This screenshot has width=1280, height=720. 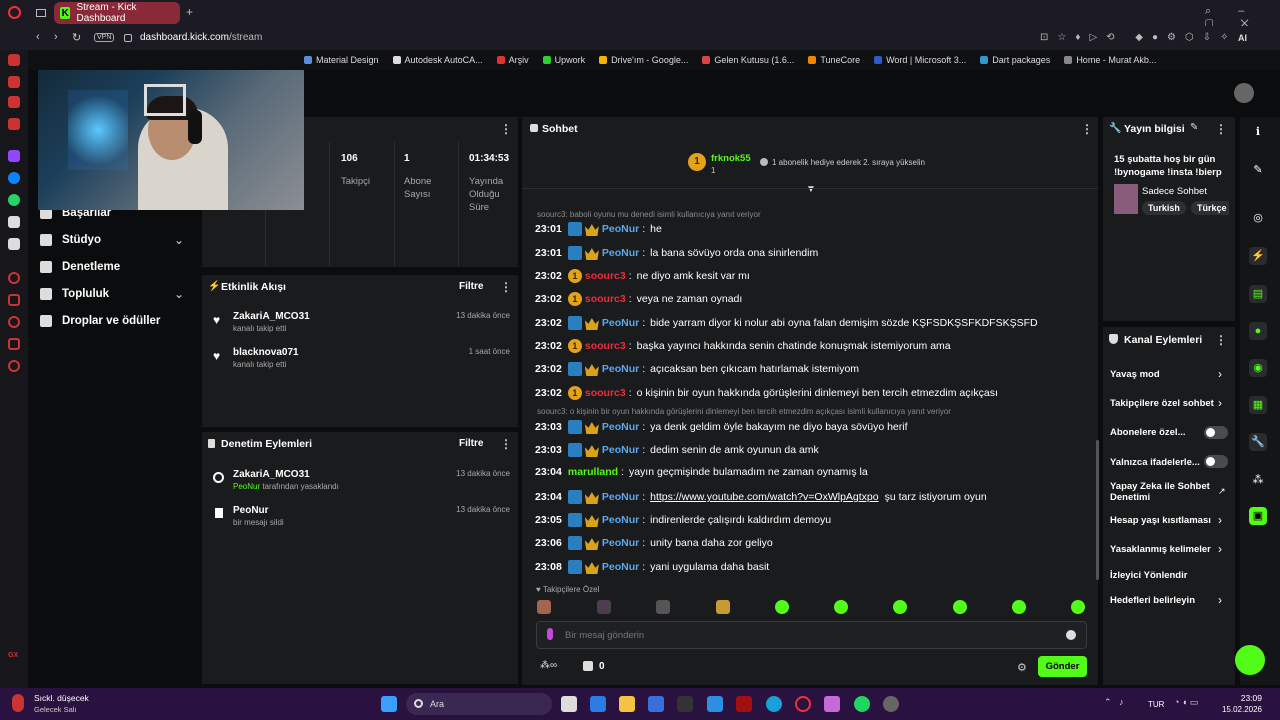 What do you see at coordinates (14, 156) in the screenshot?
I see `twitch-icon` at bounding box center [14, 156].